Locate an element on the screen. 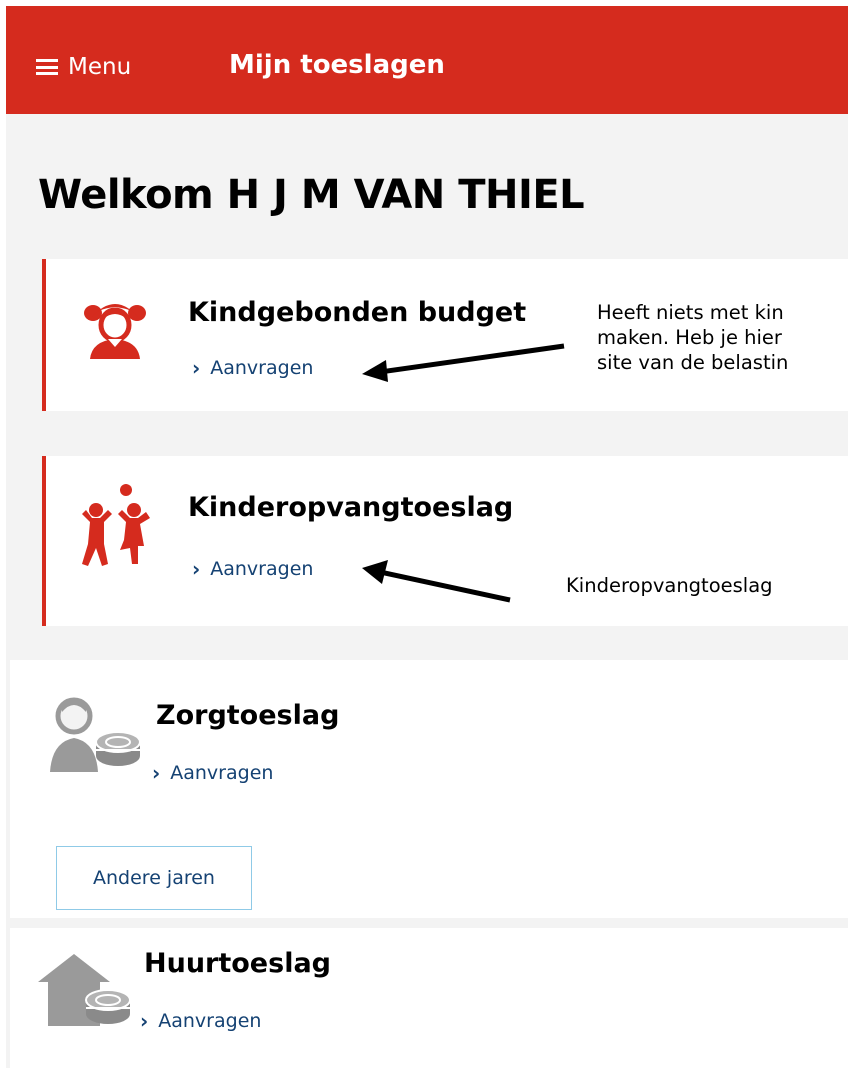 The width and height of the screenshot is (848, 1068). card-title: Zorgtoeslag is located at coordinates (248, 715).